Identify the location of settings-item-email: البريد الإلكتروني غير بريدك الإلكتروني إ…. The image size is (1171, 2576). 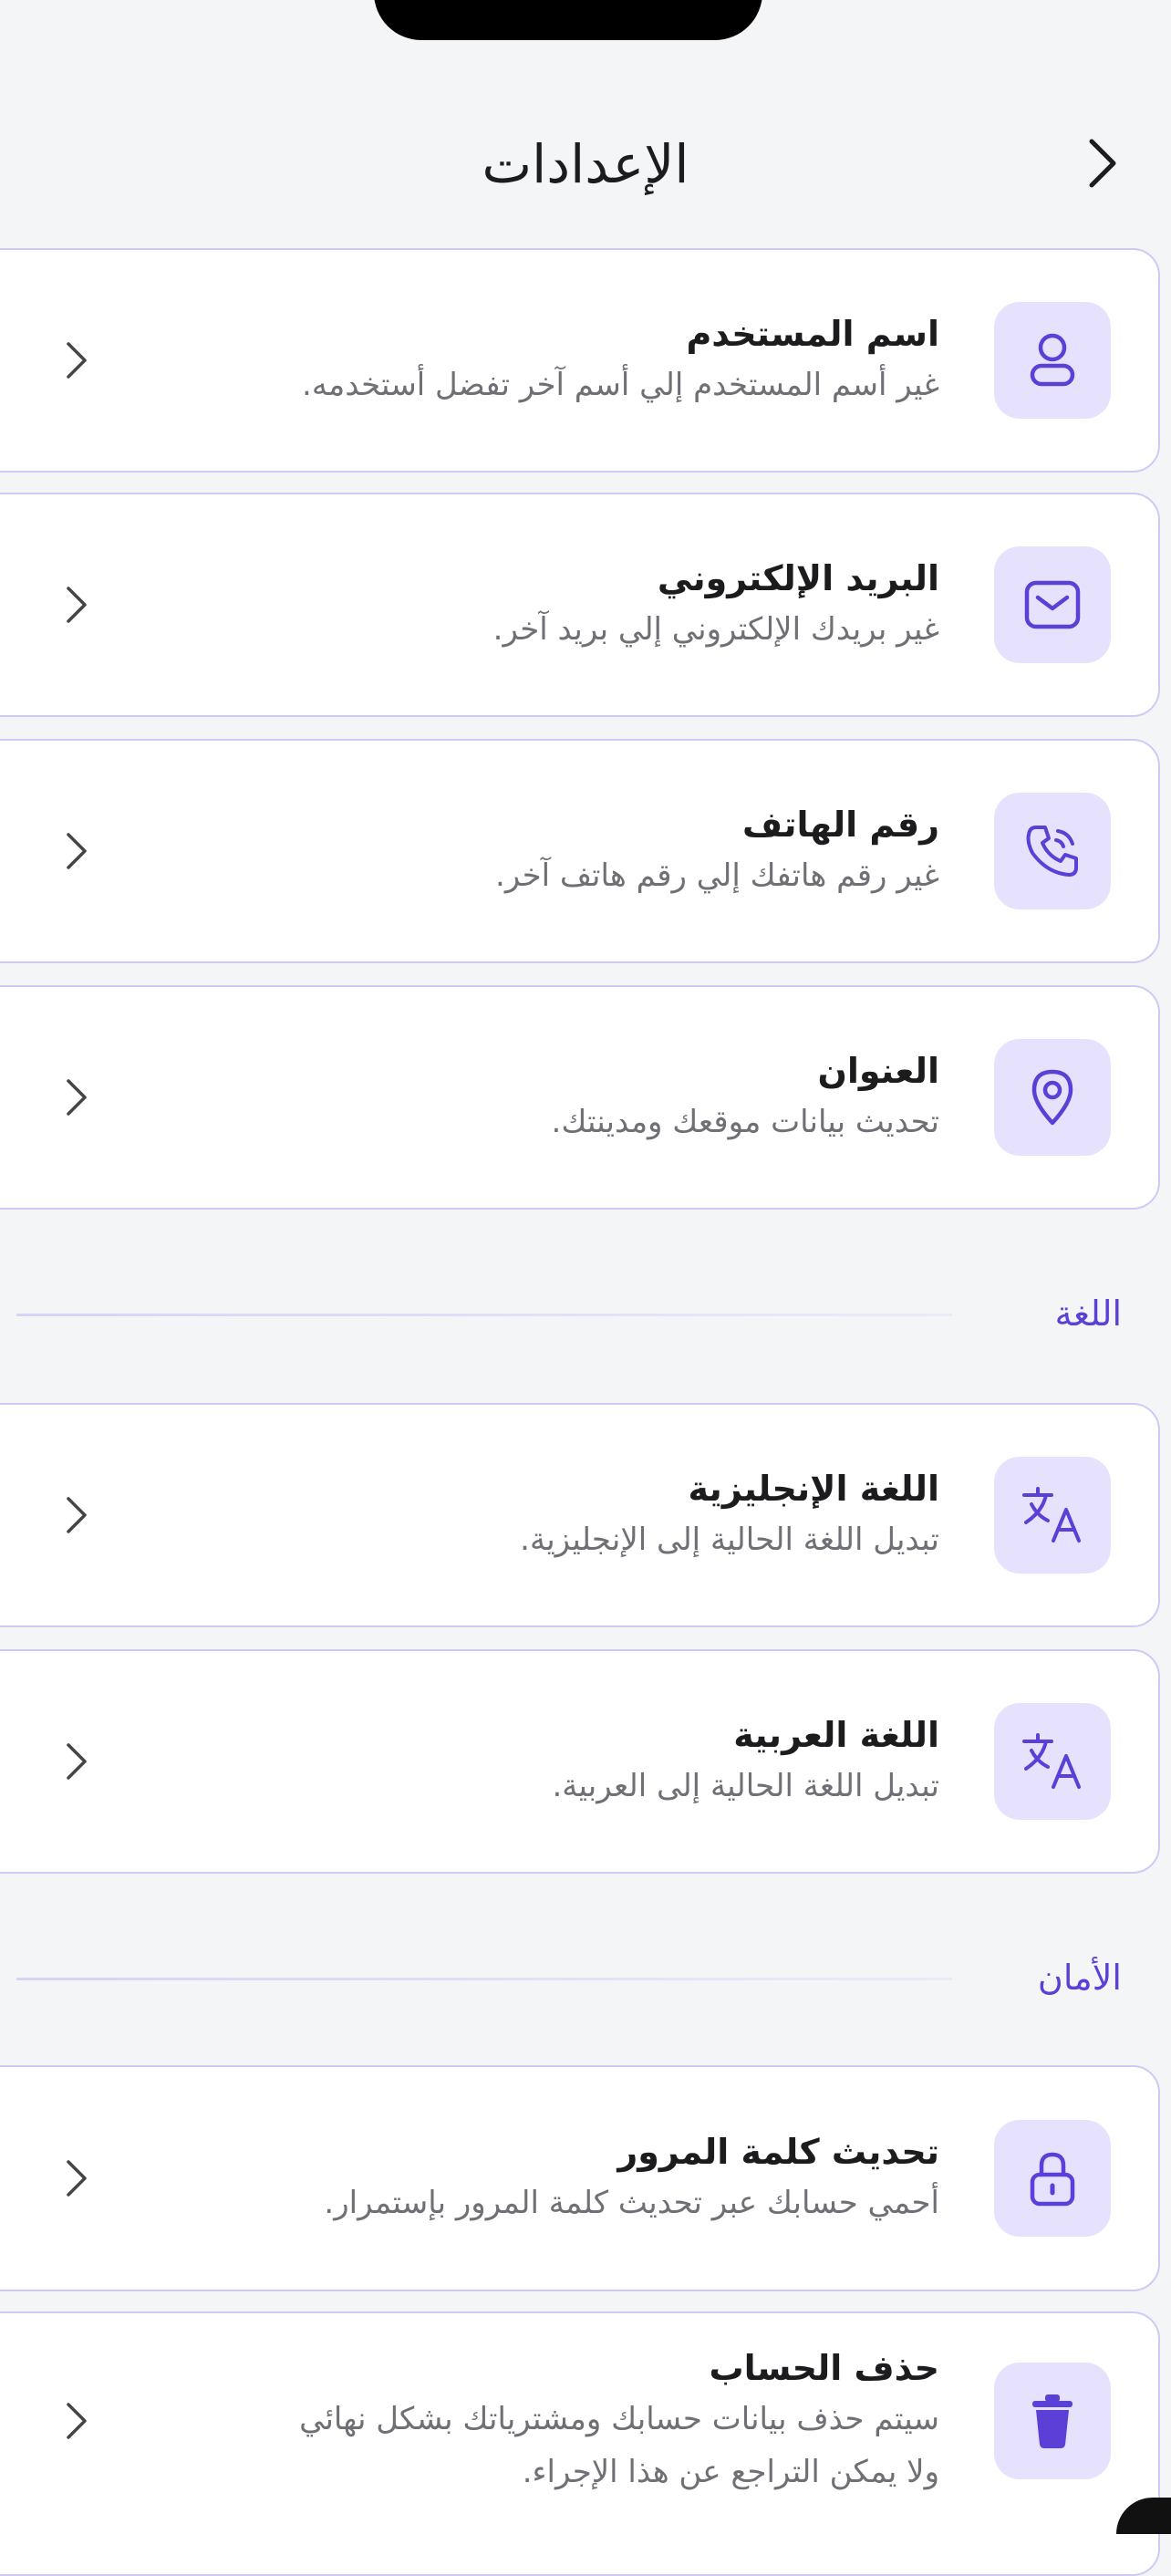
(580, 605).